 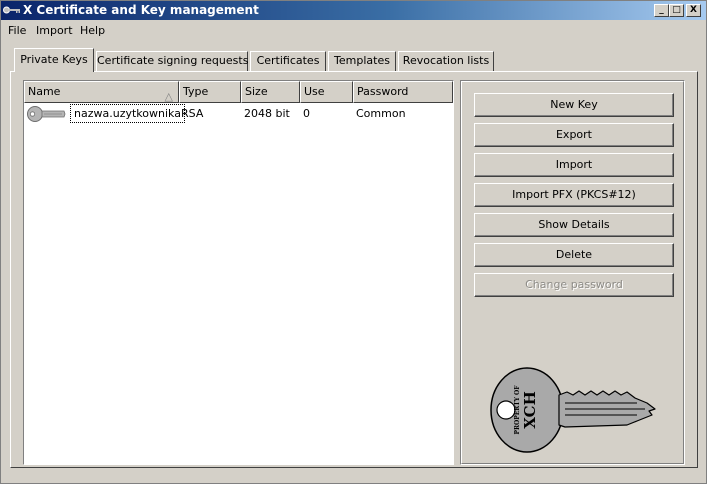 What do you see at coordinates (192, 113) in the screenshot?
I see `key-type-cell: RSA` at bounding box center [192, 113].